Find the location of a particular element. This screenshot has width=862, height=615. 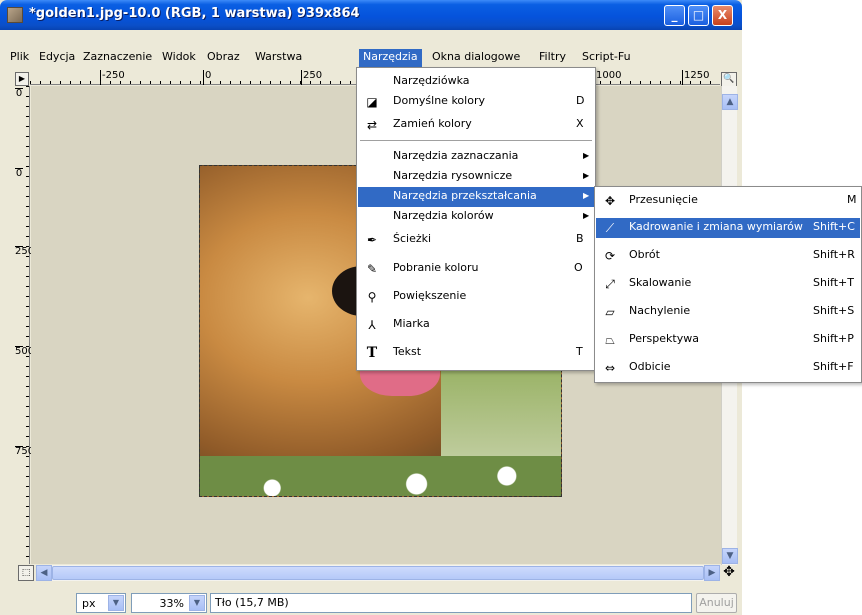

menu-item-shortcut: Shift+S is located at coordinates (834, 310).